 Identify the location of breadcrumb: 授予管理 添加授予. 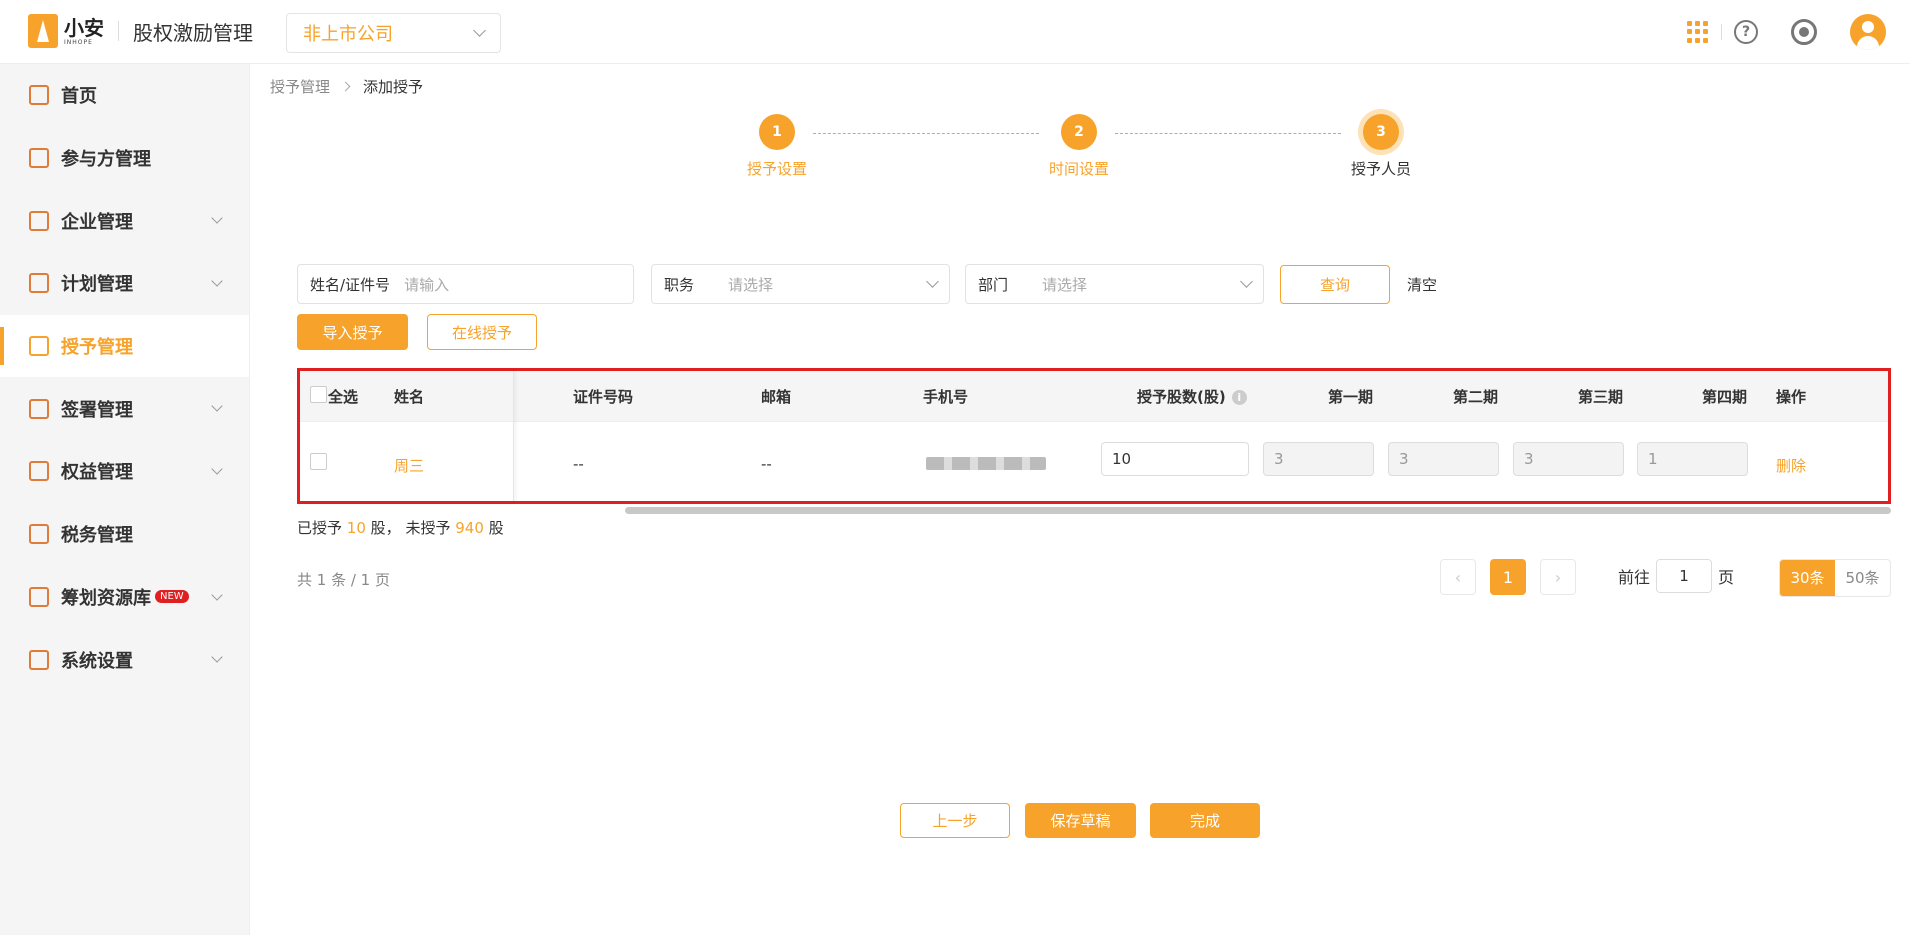
(346, 86).